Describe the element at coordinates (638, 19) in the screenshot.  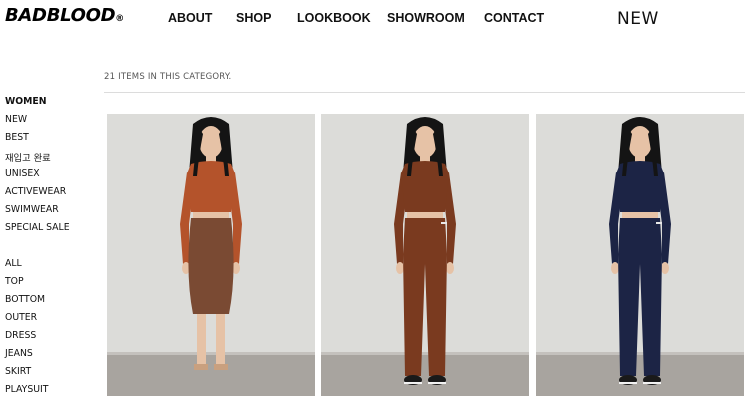
I see `nav-new: NEW` at that location.